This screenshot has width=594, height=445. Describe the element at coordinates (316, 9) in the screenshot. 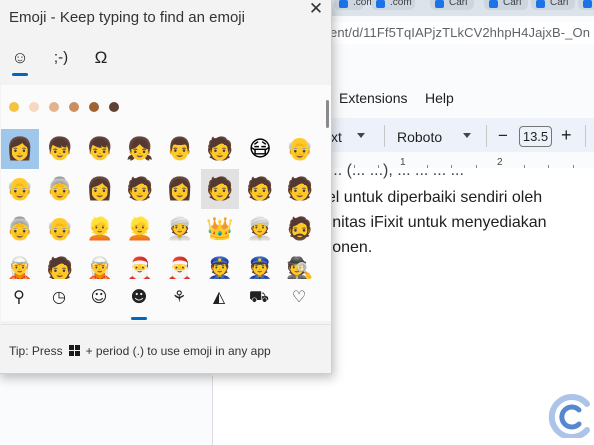

I see `close-icon: ✕` at that location.